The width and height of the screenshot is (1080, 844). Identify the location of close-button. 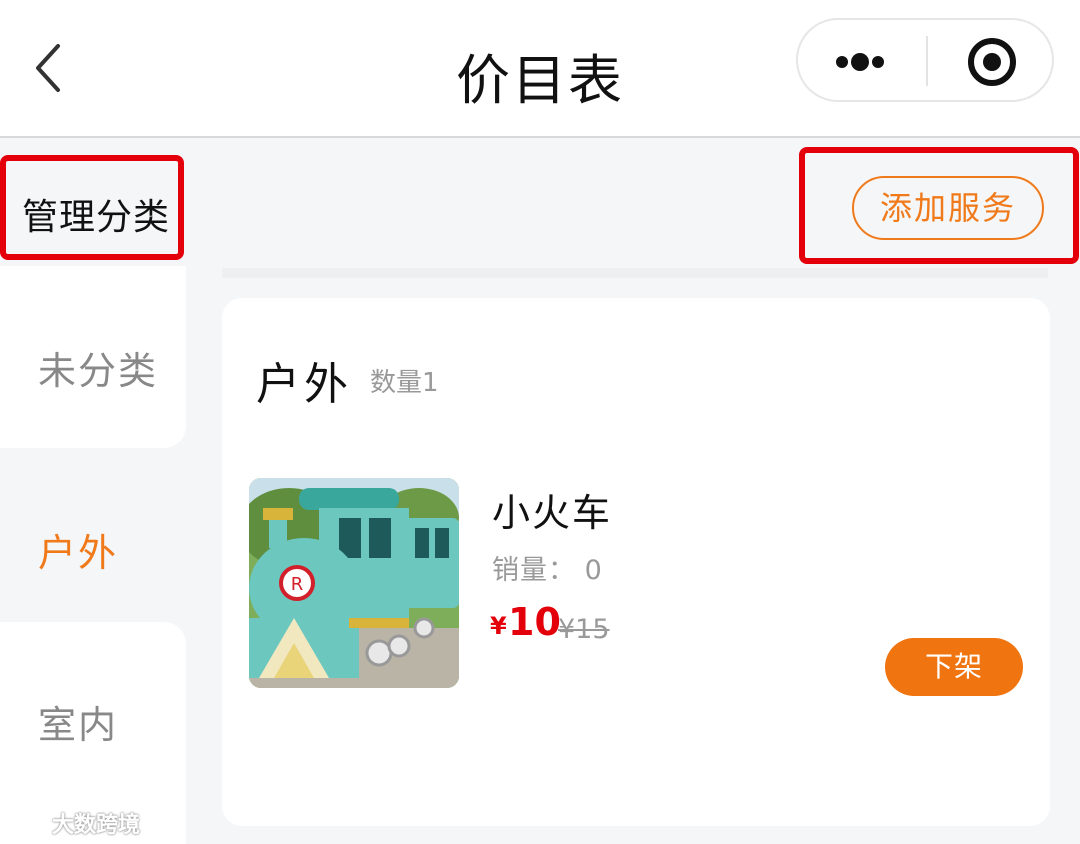
(990, 60).